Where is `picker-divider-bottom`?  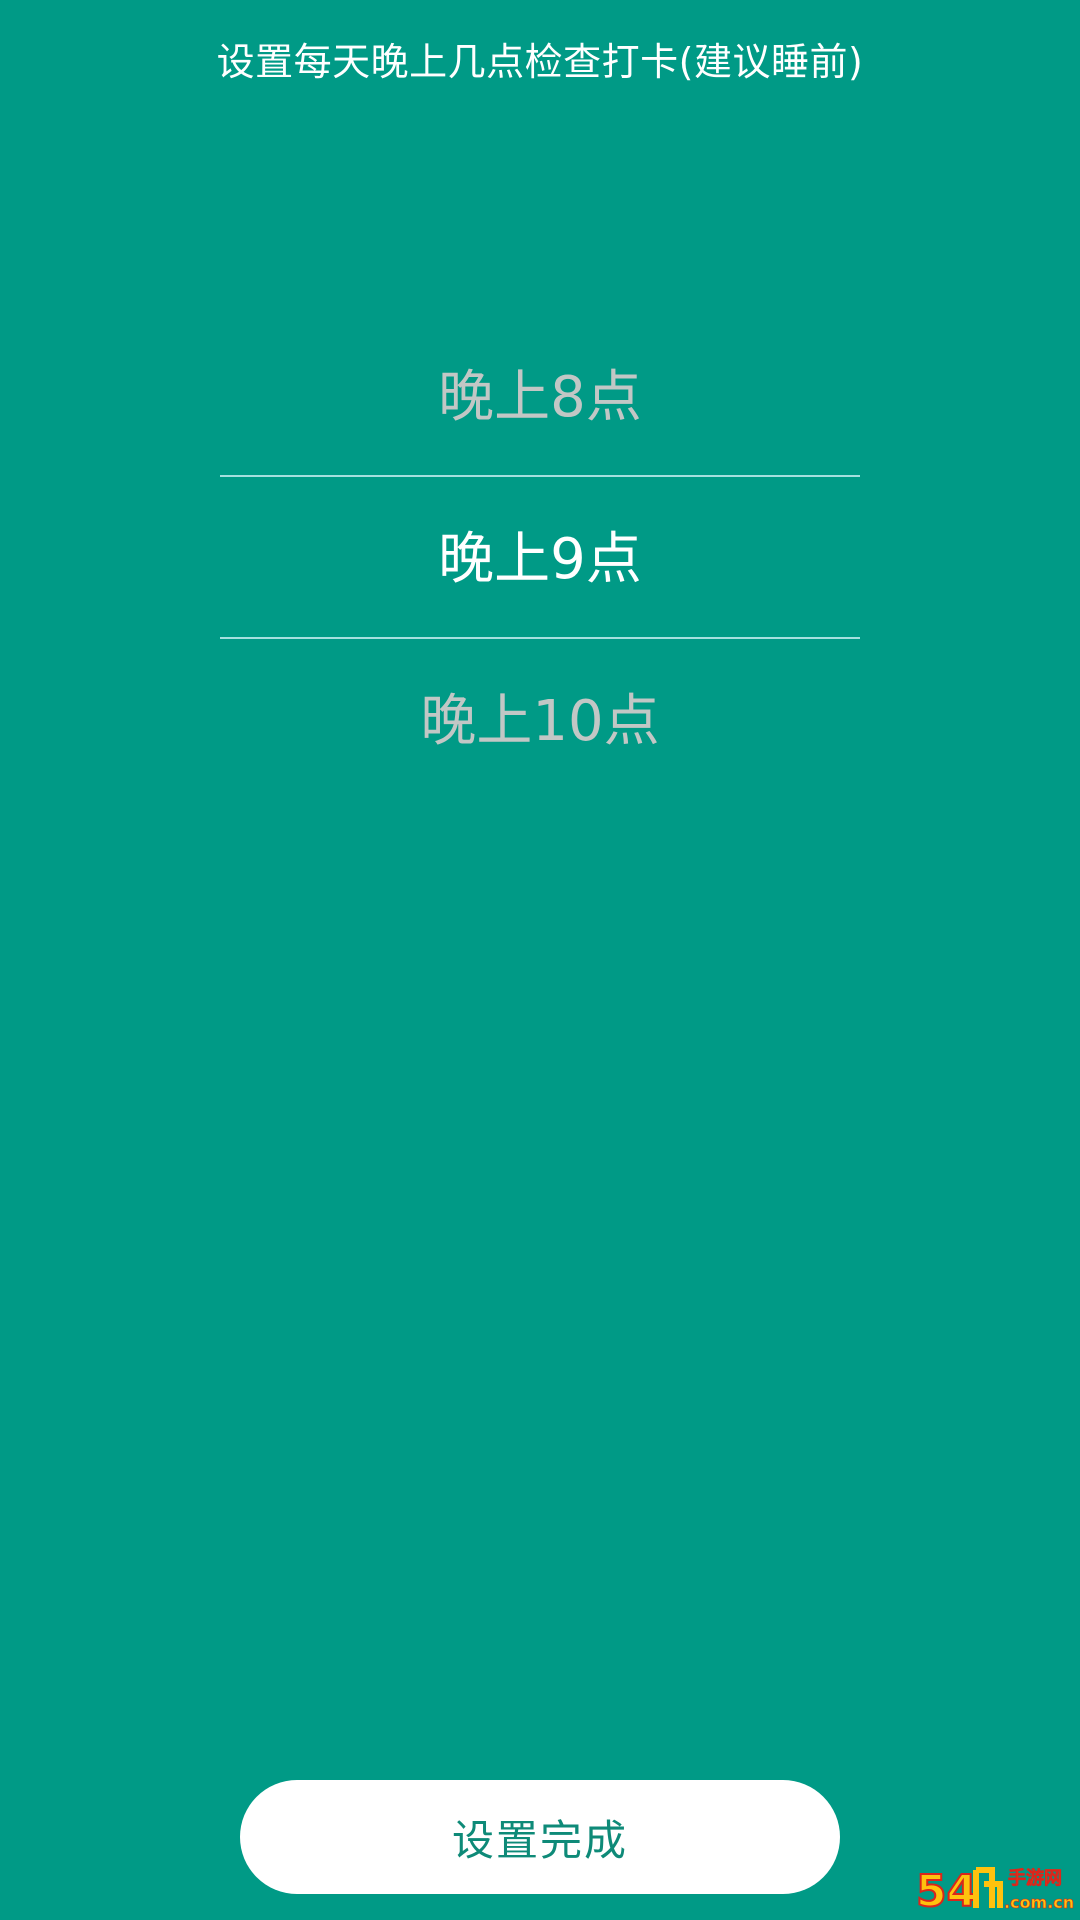
picker-divider-bottom is located at coordinates (540, 638).